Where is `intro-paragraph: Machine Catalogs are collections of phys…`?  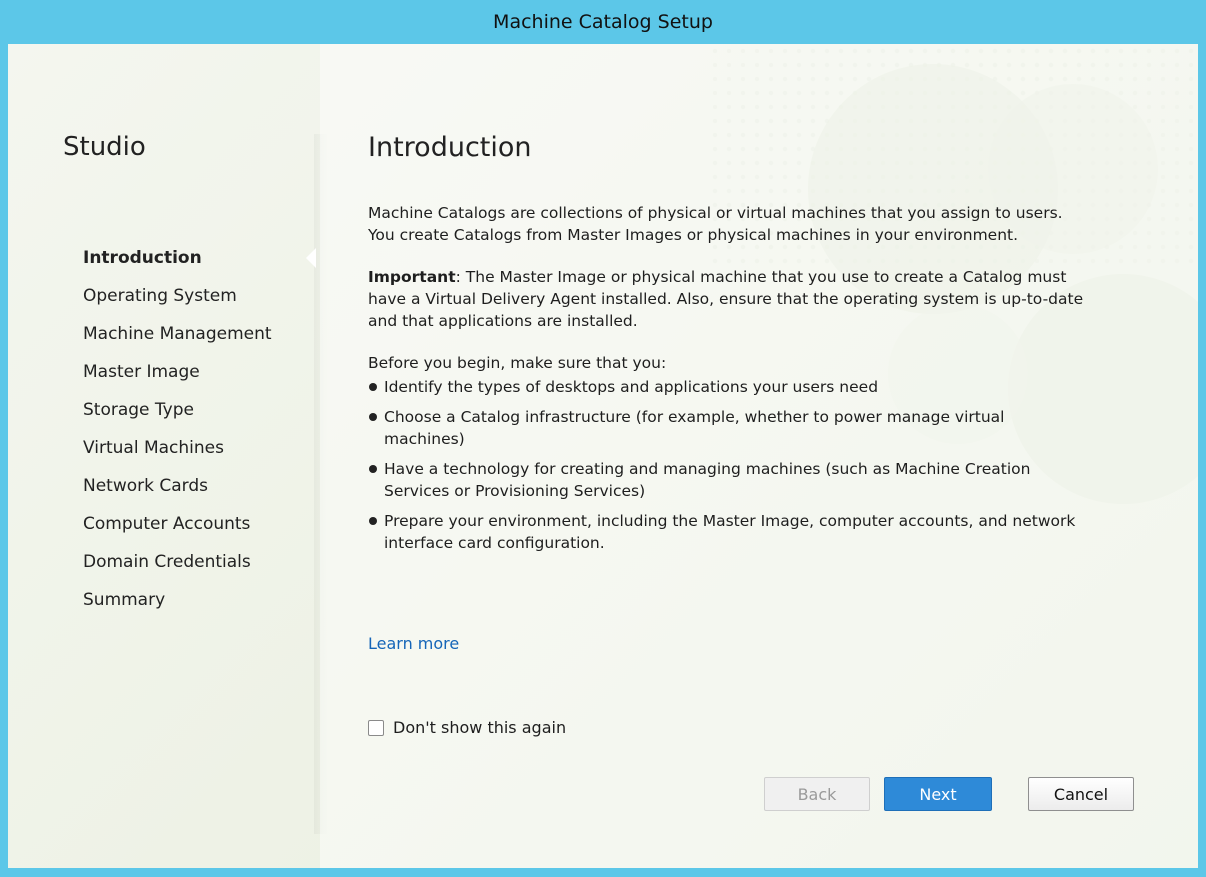
intro-paragraph: Machine Catalogs are collections of phys… is located at coordinates (715, 224).